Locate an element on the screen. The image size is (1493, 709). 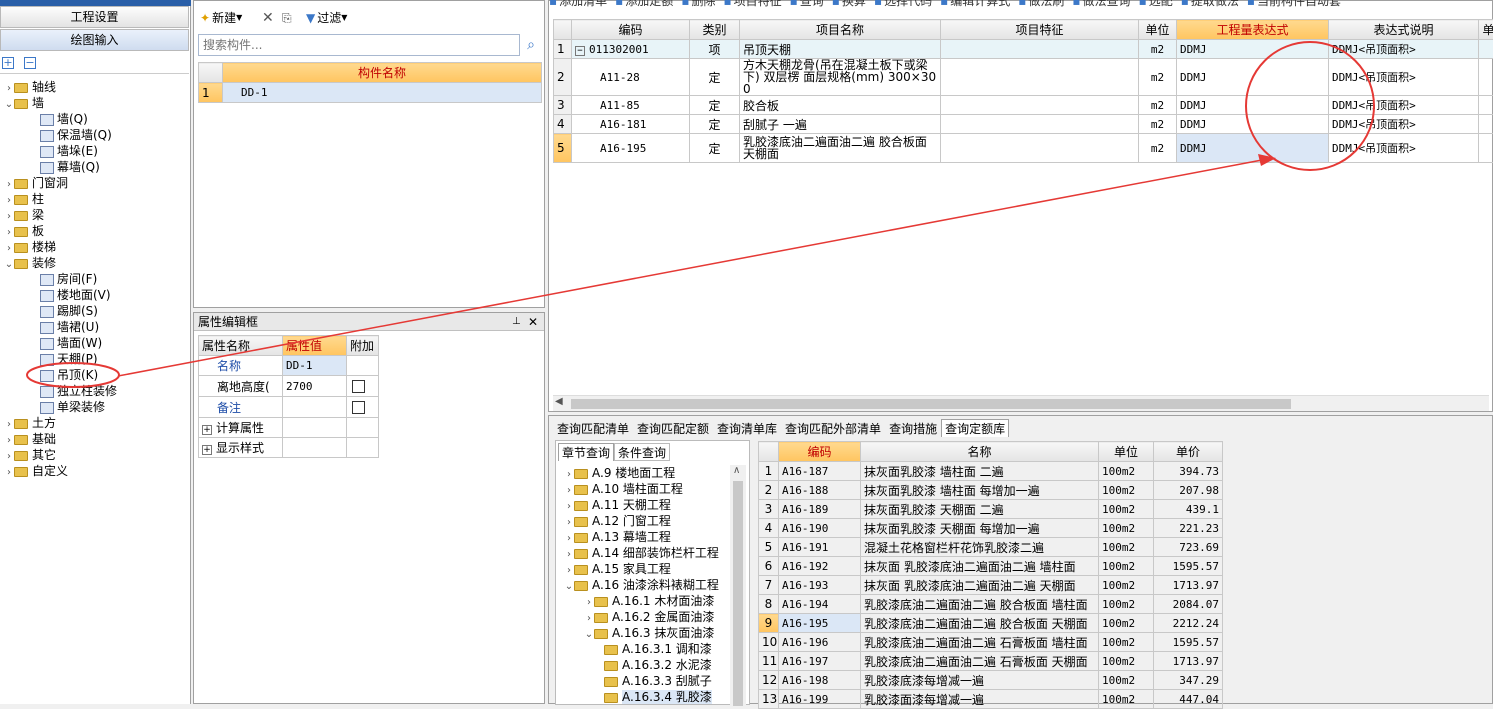
table-row: 1A16-187抹灰面乳胶漆 墙柱面 二遍100m2394.73 is located at coordinates (991, 471).